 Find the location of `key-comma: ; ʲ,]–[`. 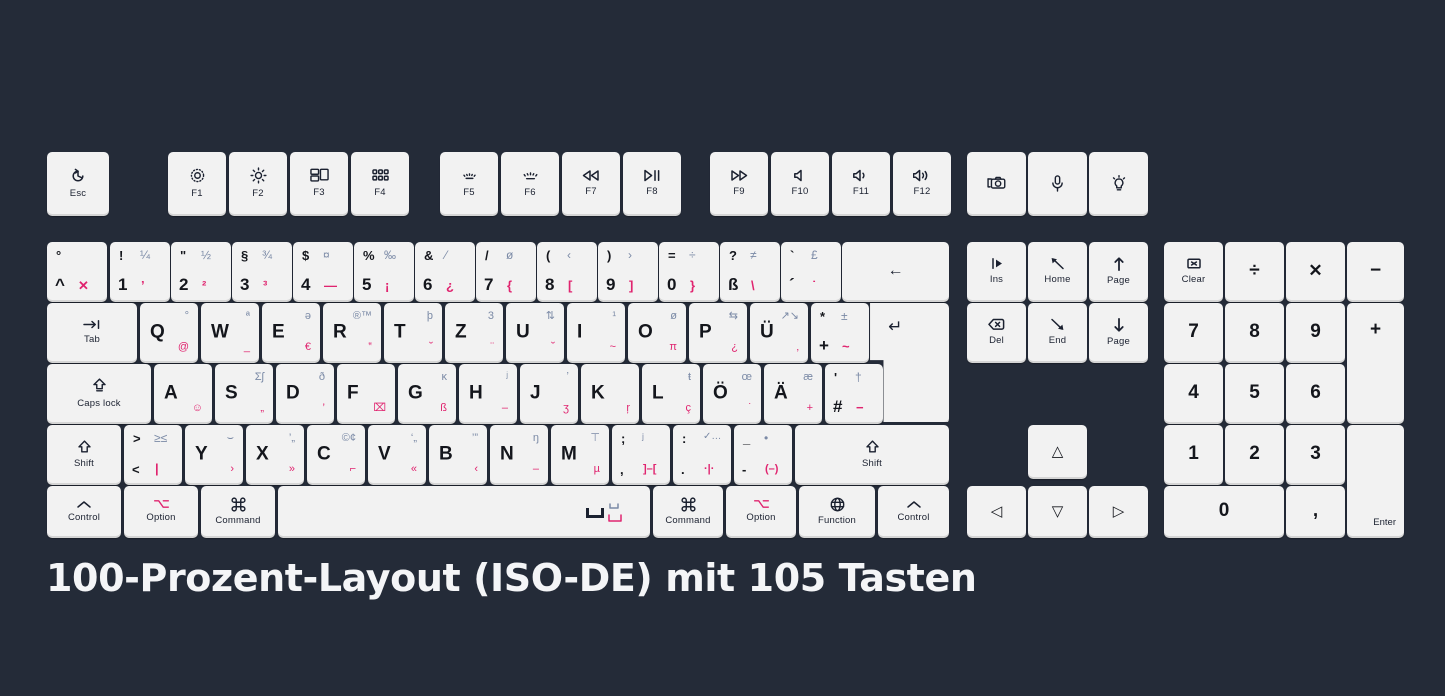

key-comma: ; ʲ,]–[ is located at coordinates (641, 454).